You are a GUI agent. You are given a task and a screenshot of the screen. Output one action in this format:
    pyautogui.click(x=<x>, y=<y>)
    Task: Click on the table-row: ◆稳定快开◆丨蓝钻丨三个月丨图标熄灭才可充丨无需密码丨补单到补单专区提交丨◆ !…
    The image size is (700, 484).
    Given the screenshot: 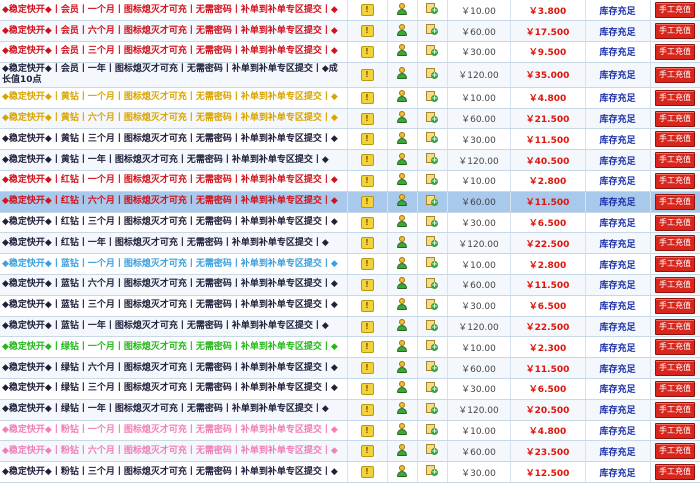 What is the action you would take?
    pyautogui.click(x=350, y=306)
    